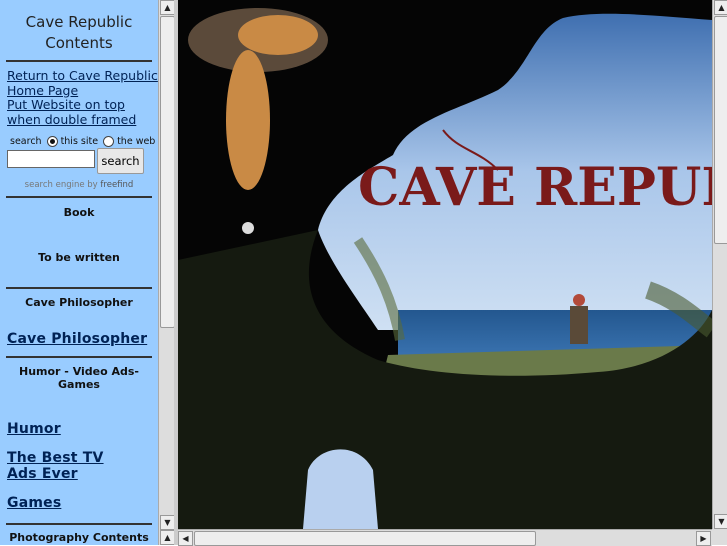 The height and width of the screenshot is (546, 727). What do you see at coordinates (79, 429) in the screenshot?
I see `humor-link: Humor` at bounding box center [79, 429].